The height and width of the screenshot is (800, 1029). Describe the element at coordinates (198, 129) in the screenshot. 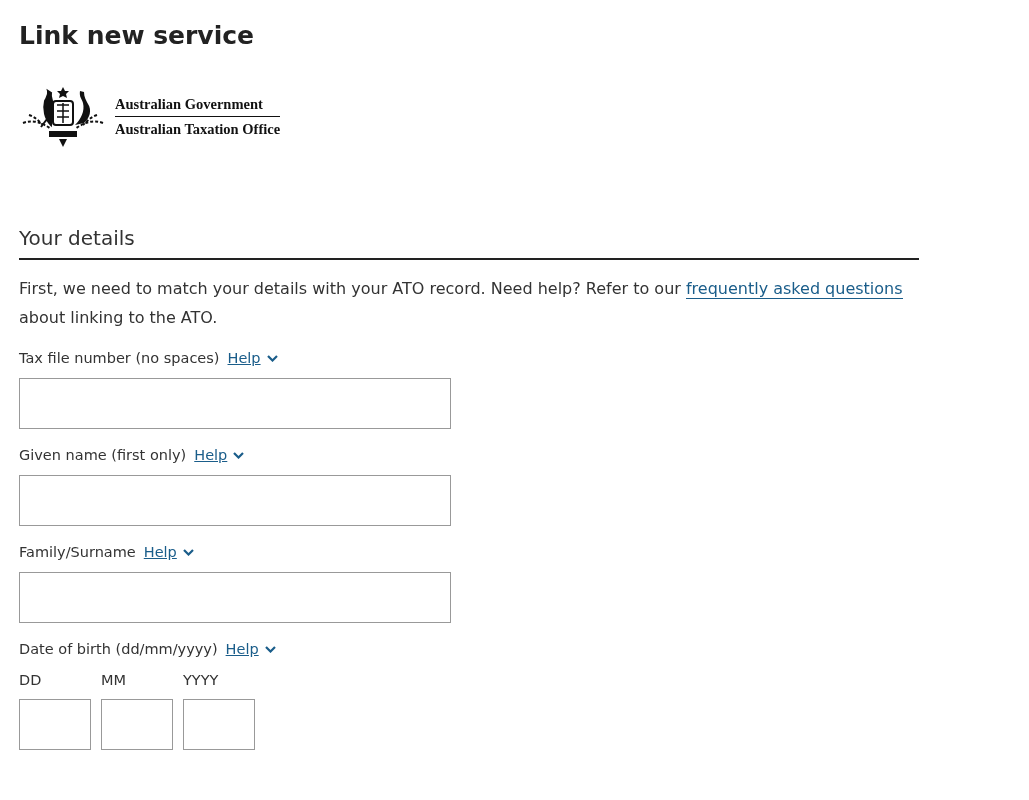

I see `logo-text: Australian Taxation Office` at that location.